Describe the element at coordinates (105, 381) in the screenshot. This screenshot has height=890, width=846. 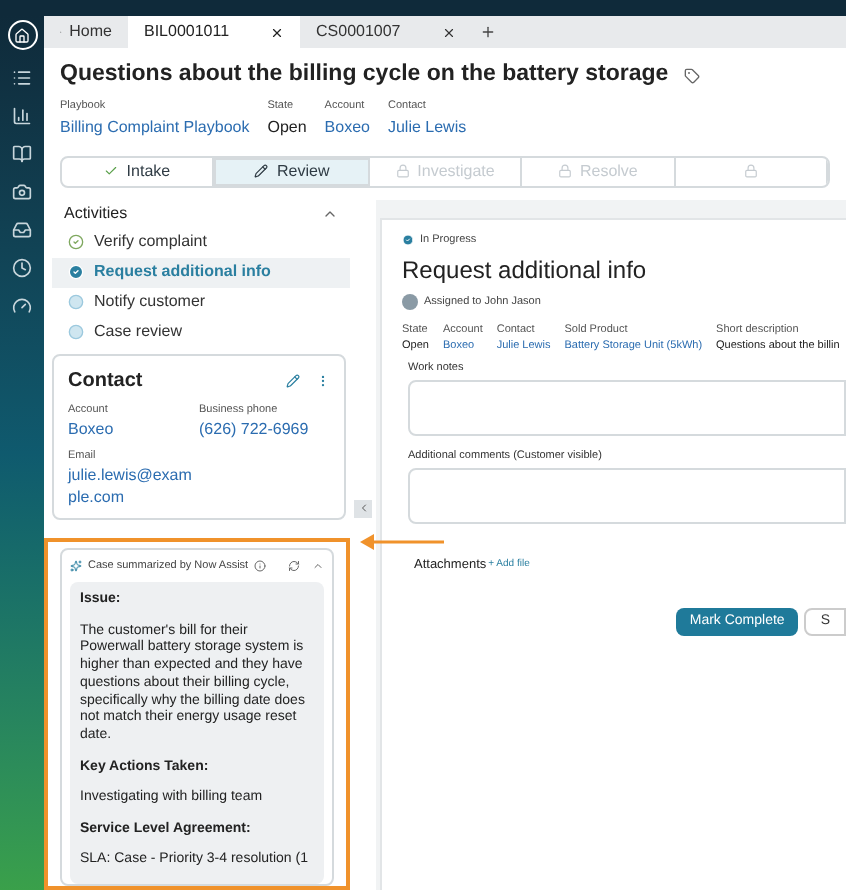
I see `contact-heading: Contact` at that location.